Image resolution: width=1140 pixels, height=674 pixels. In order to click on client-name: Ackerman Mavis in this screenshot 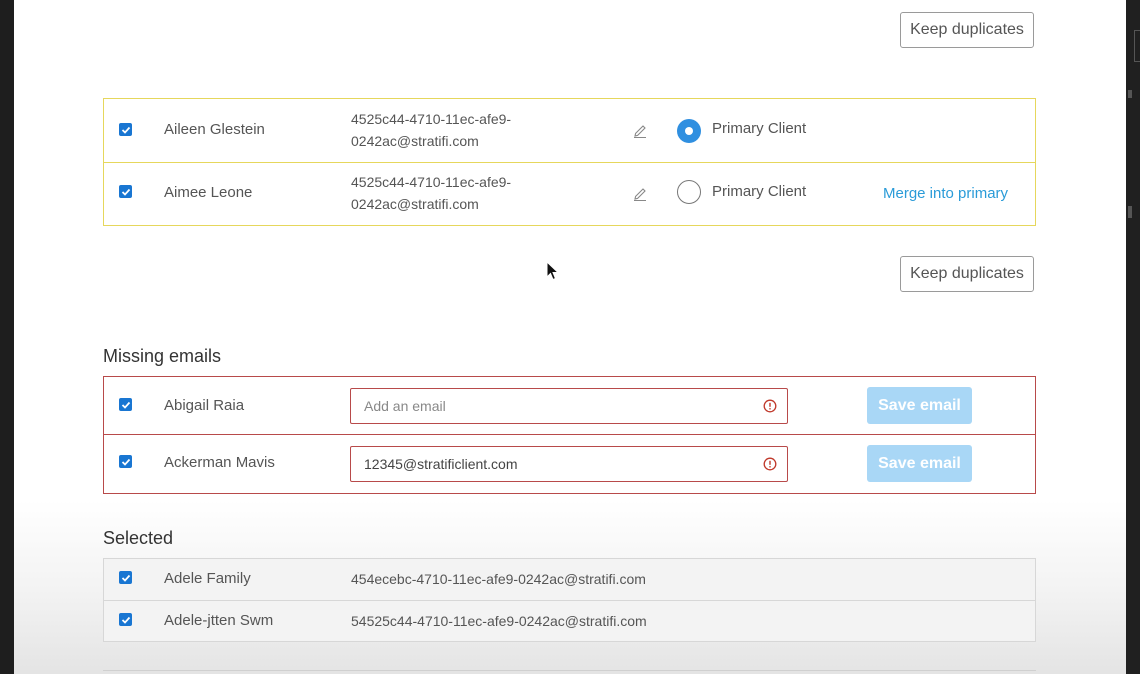, I will do `click(219, 462)`.